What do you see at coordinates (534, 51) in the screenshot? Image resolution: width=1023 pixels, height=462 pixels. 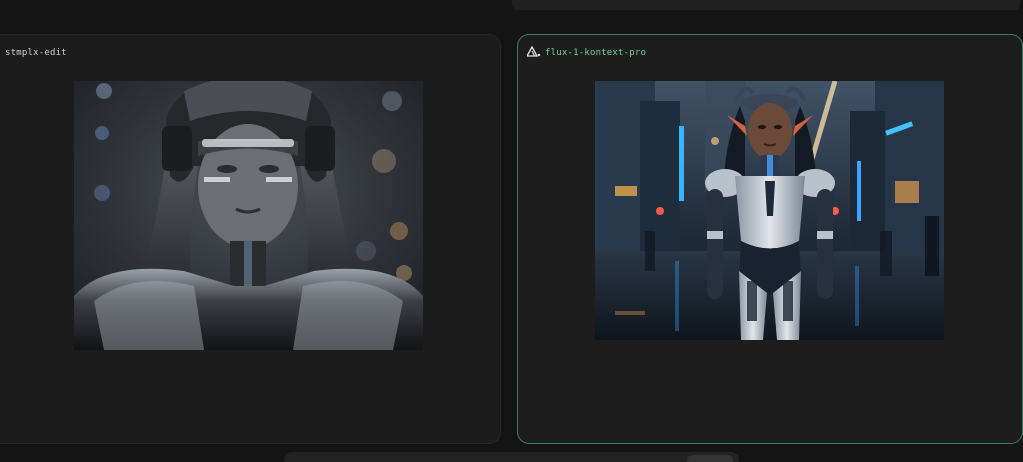 I see `triangle-logo-icon` at bounding box center [534, 51].